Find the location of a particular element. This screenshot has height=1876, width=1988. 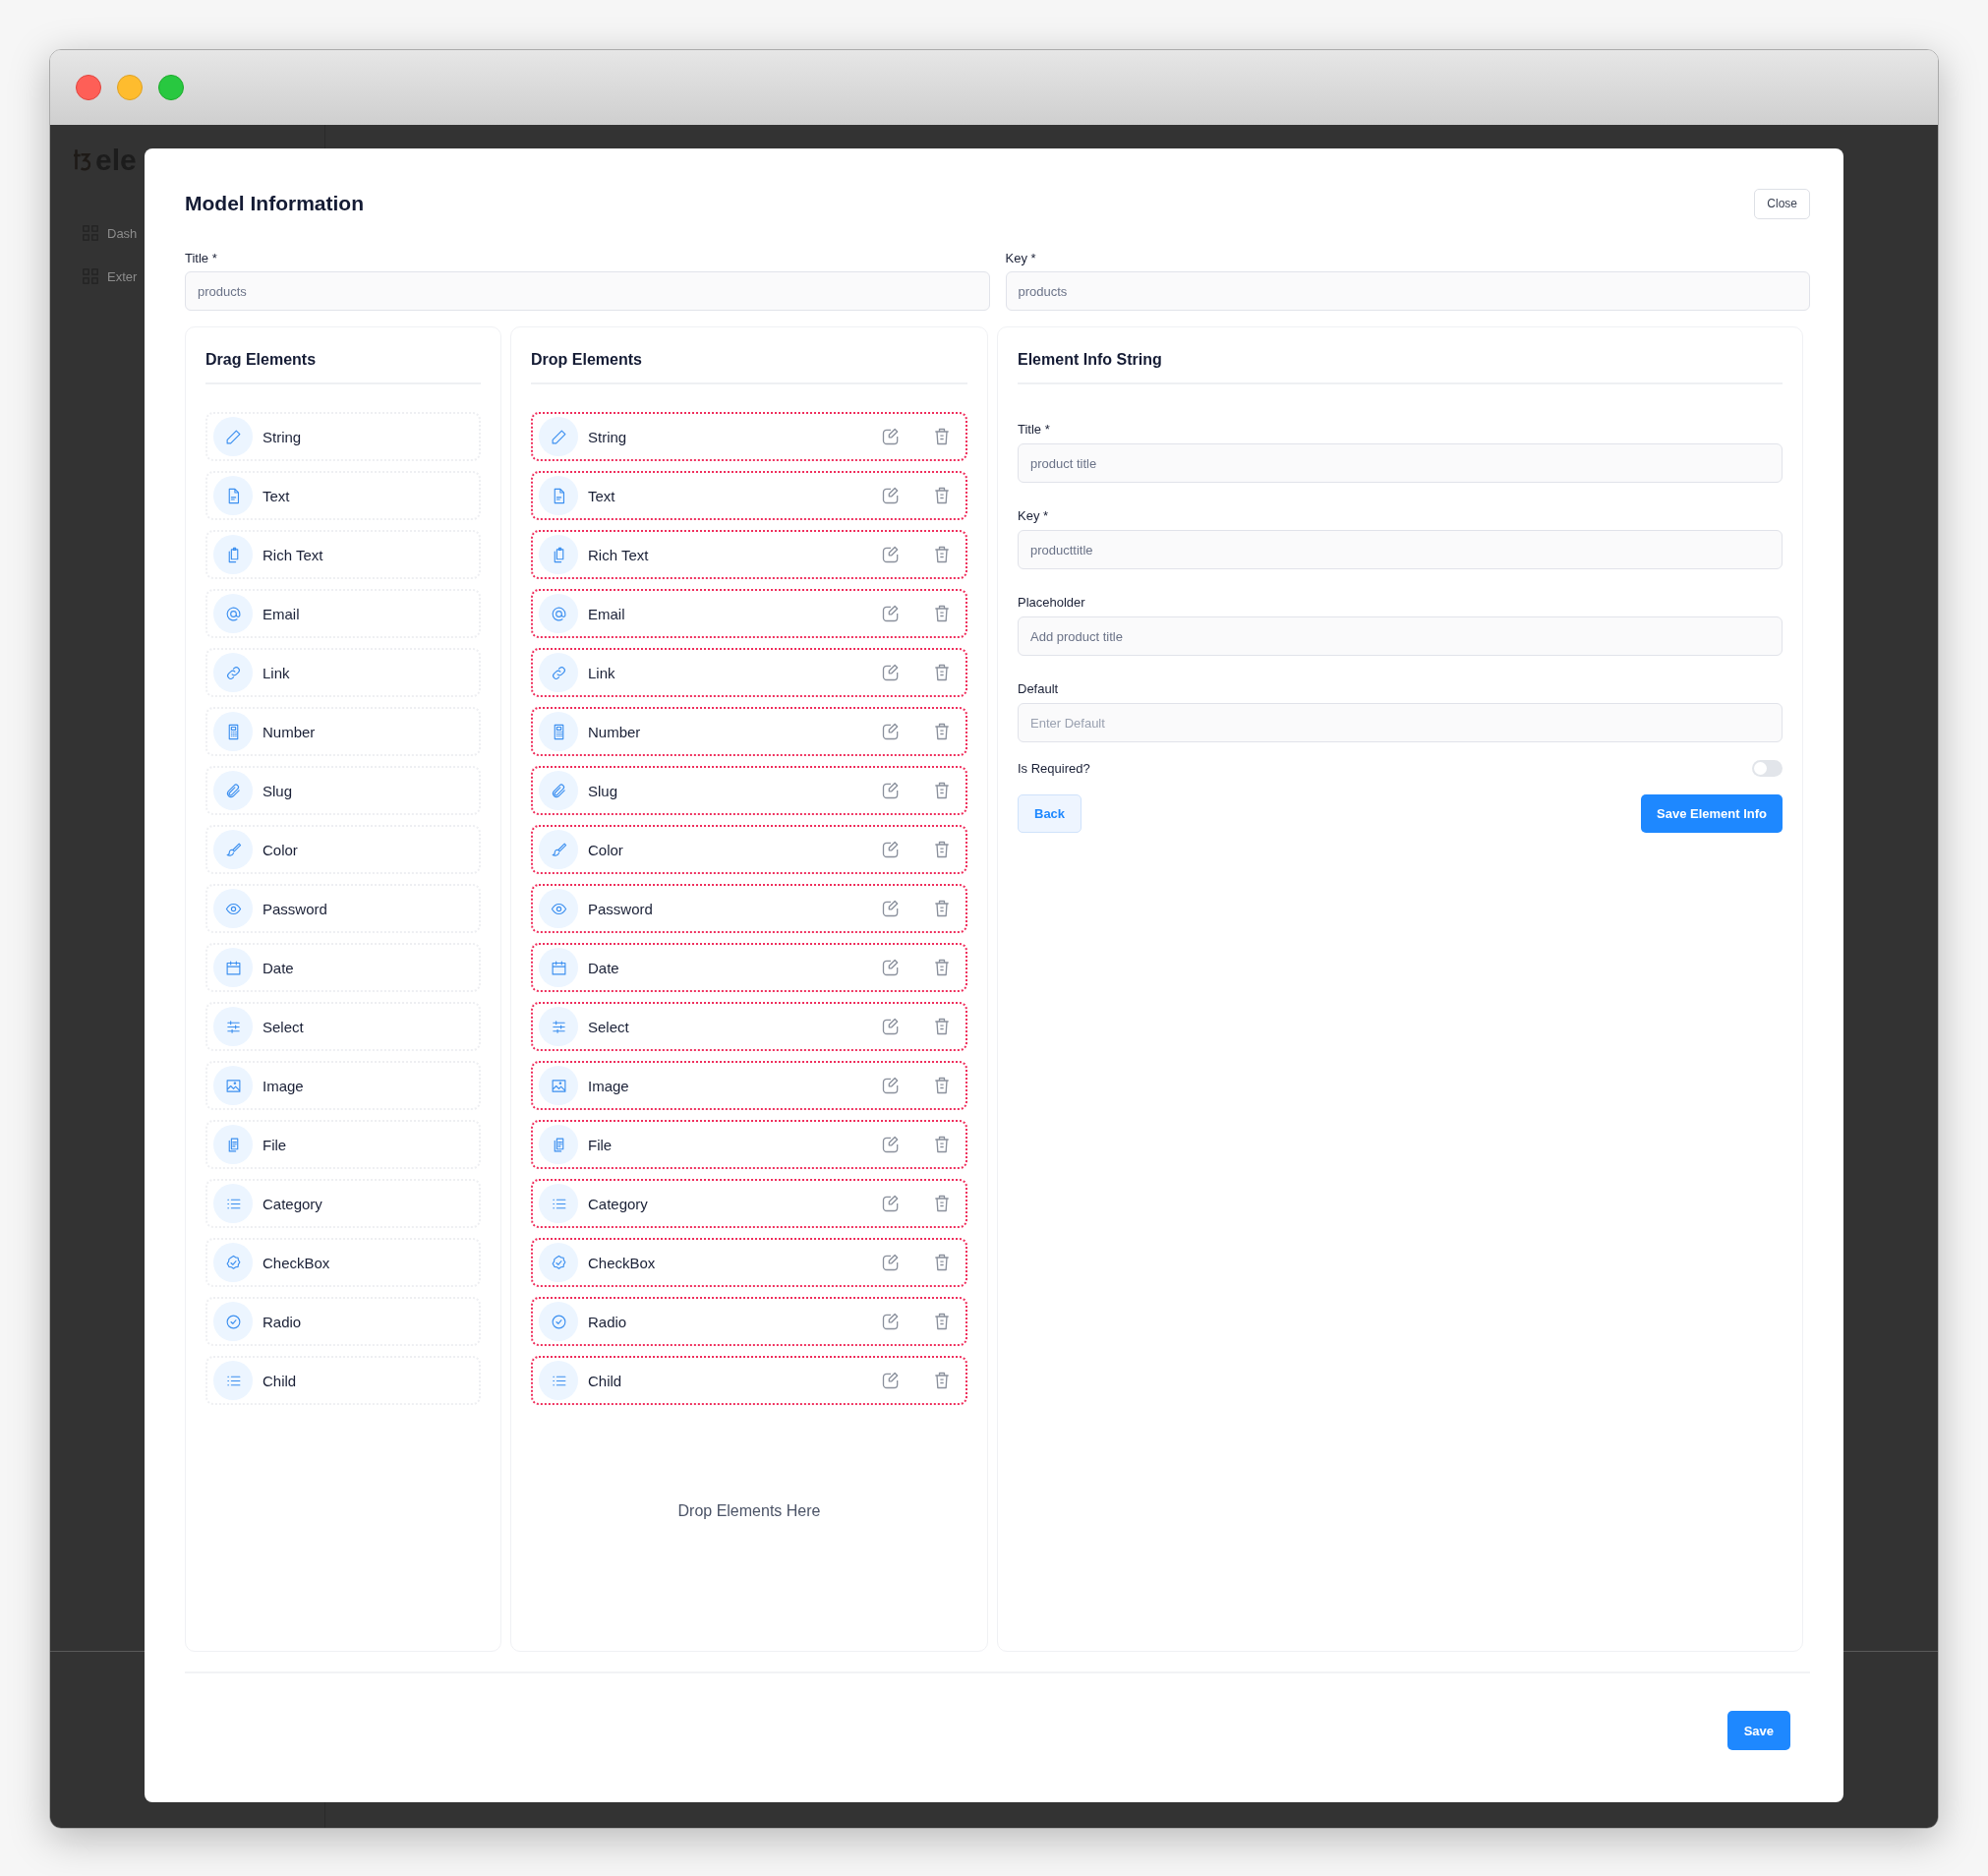

dropped-element-label: Rich Text is located at coordinates (619, 554).